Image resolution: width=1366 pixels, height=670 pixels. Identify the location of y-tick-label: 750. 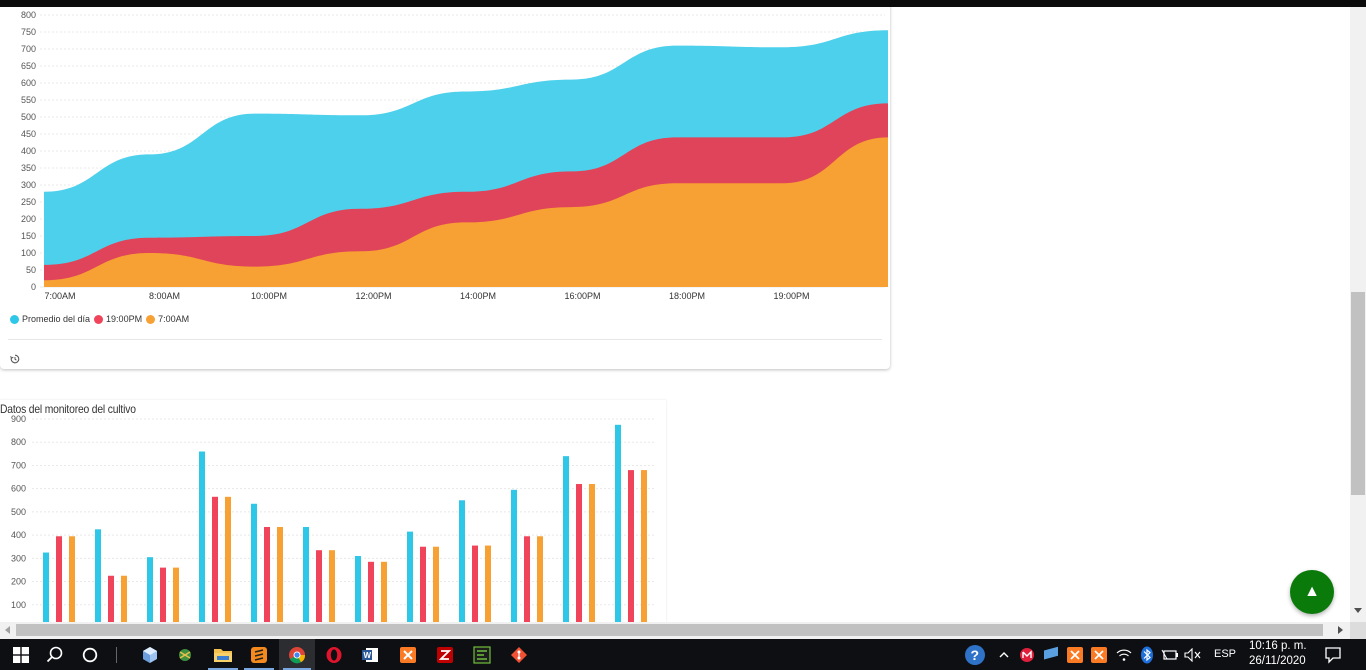
(28, 32).